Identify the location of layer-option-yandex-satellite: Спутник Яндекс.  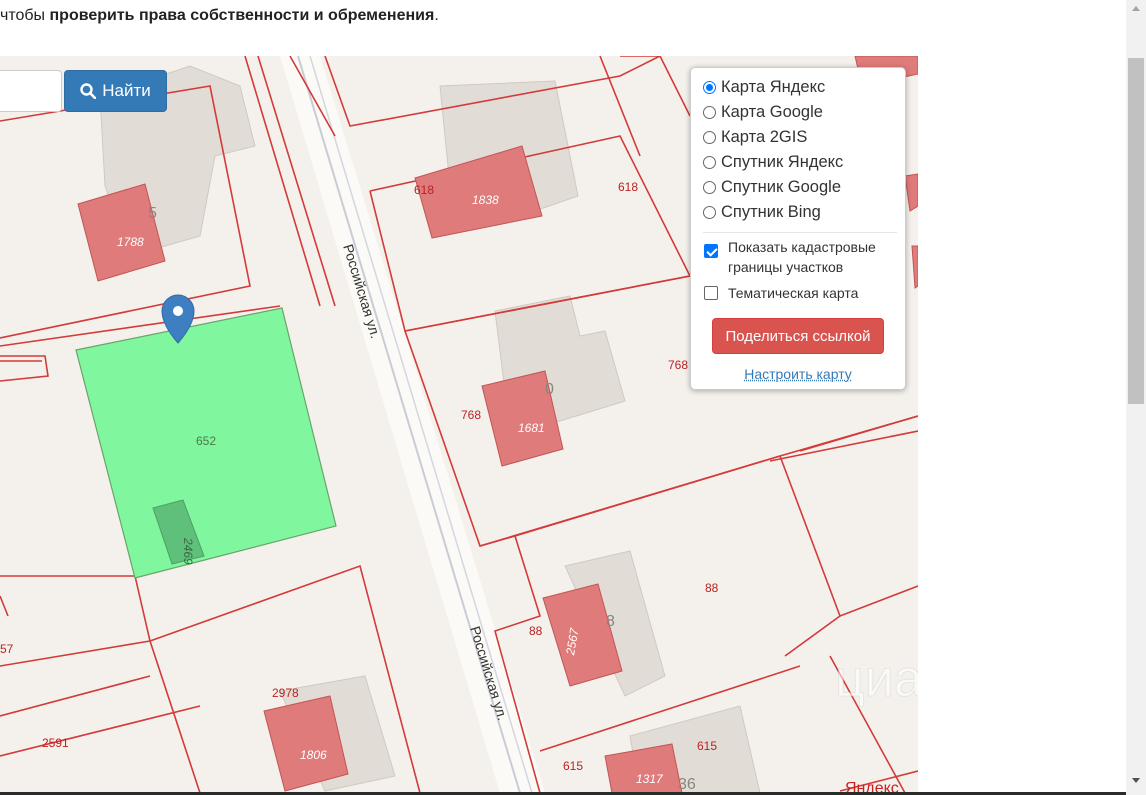
(773, 162).